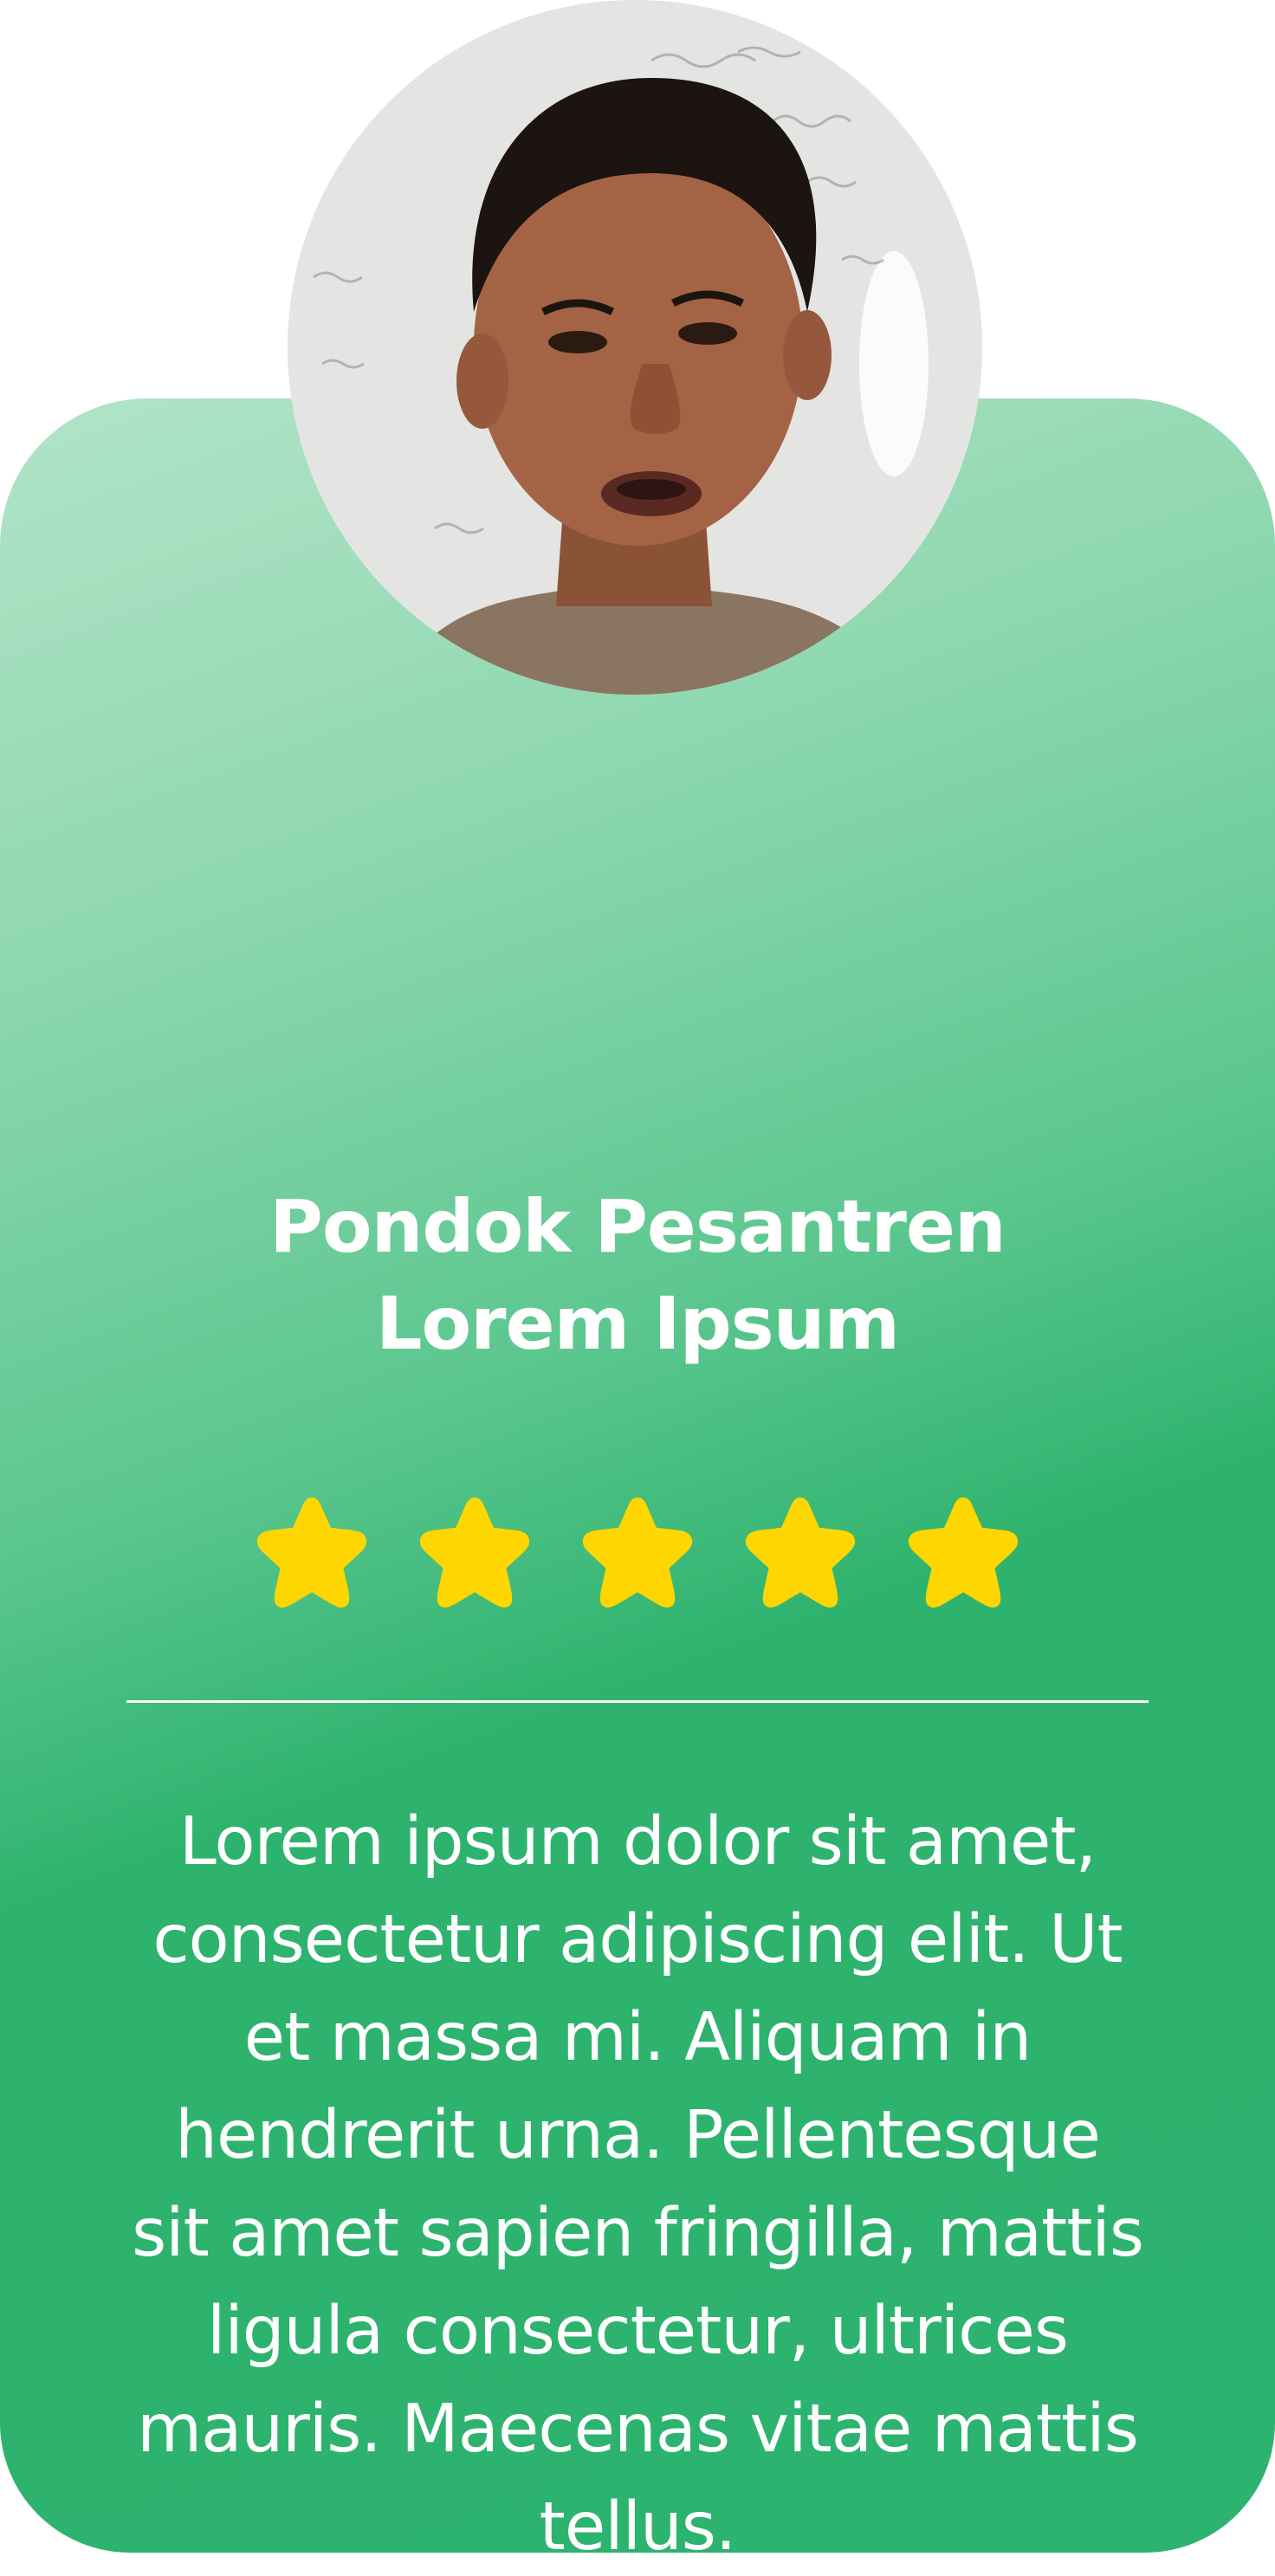  I want to click on reviewer-name-line2: Lorem Ipsum, so click(637, 1323).